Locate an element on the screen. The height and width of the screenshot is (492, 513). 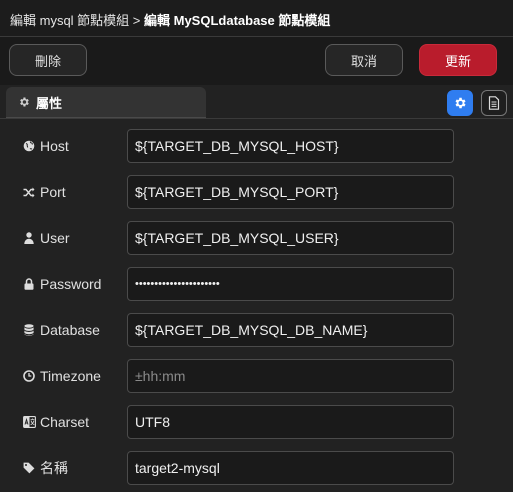
breadcrumb: 編輯 mysql 節點模組 > 編輯 MySQLdatabase 節點模組 is located at coordinates (170, 19).